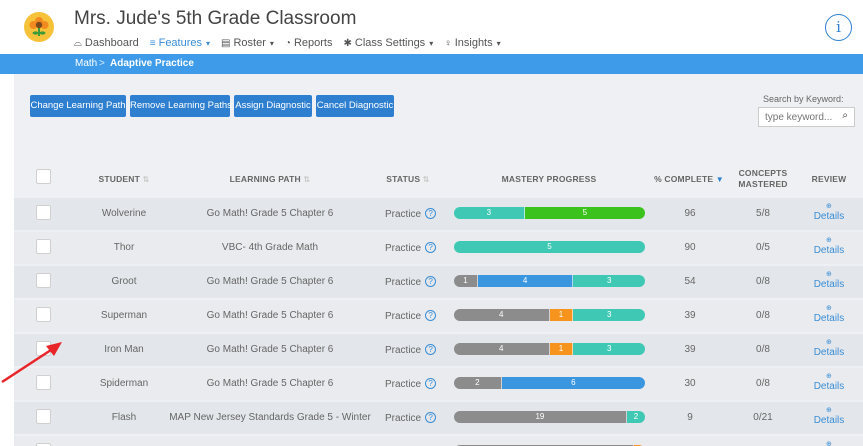 The width and height of the screenshot is (863, 446). Describe the element at coordinates (152, 43) in the screenshot. I see `features-icon: ≡` at that location.